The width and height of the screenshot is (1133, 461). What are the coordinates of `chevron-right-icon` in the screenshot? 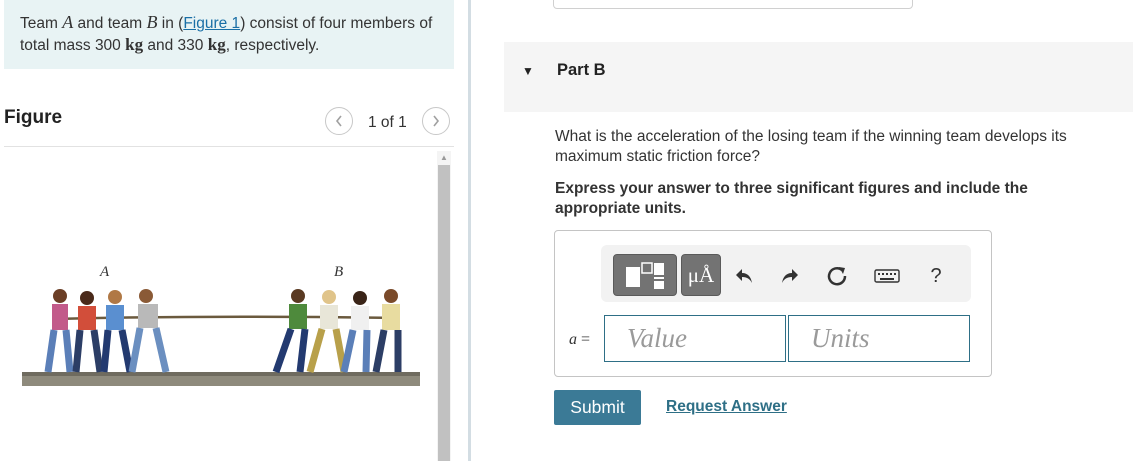 It's located at (436, 121).